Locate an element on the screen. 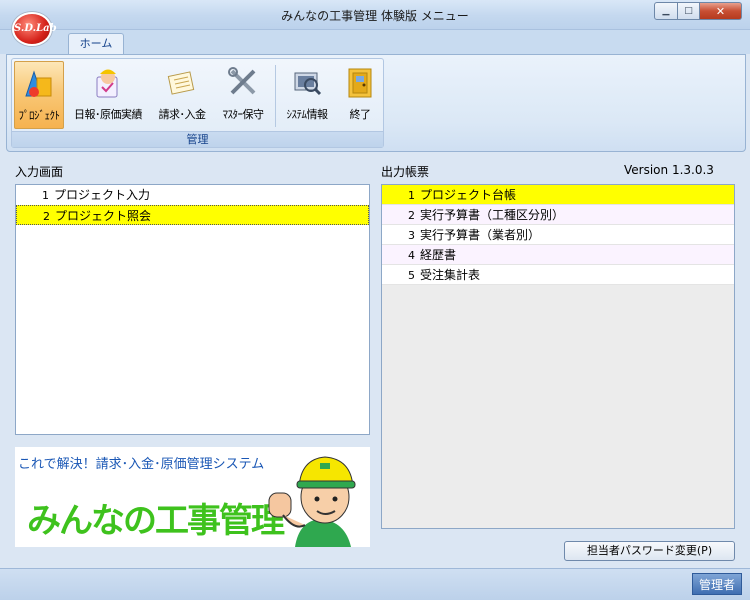 This screenshot has width=750, height=600. system-info-button-label: ｼｽﾃﾑ情報 is located at coordinates (307, 114).